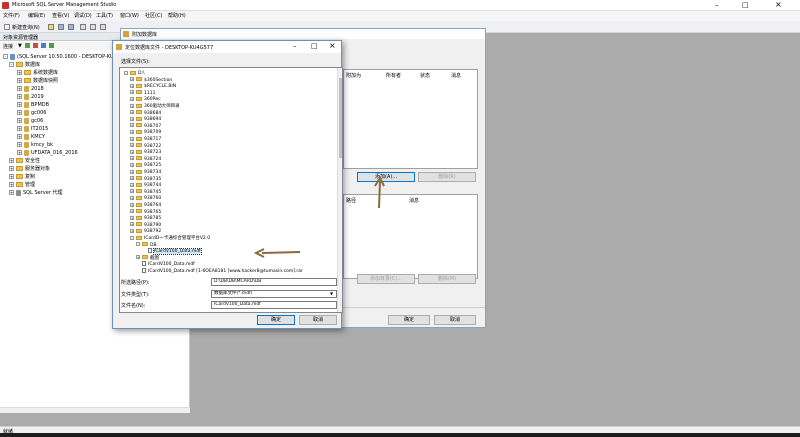  Describe the element at coordinates (409, 320) in the screenshot. I see `attach-ok-button: 确定` at that location.